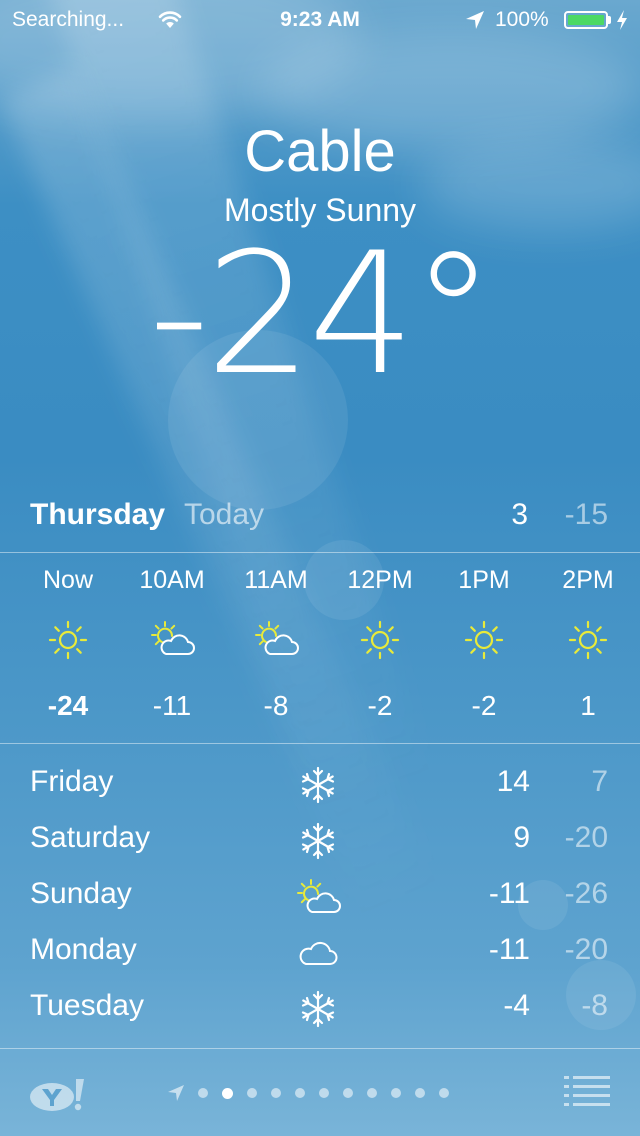 This screenshot has width=640, height=1136. I want to click on hour-item: 12PM -2, so click(380, 651).